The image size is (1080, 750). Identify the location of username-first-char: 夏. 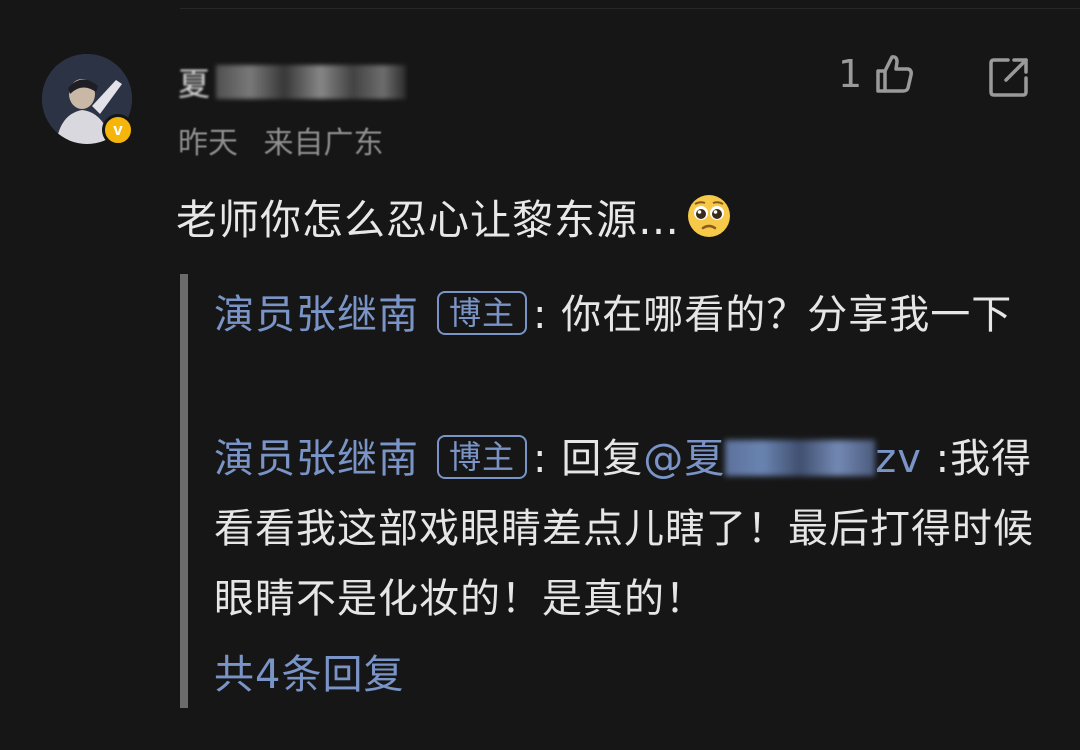
(194, 84).